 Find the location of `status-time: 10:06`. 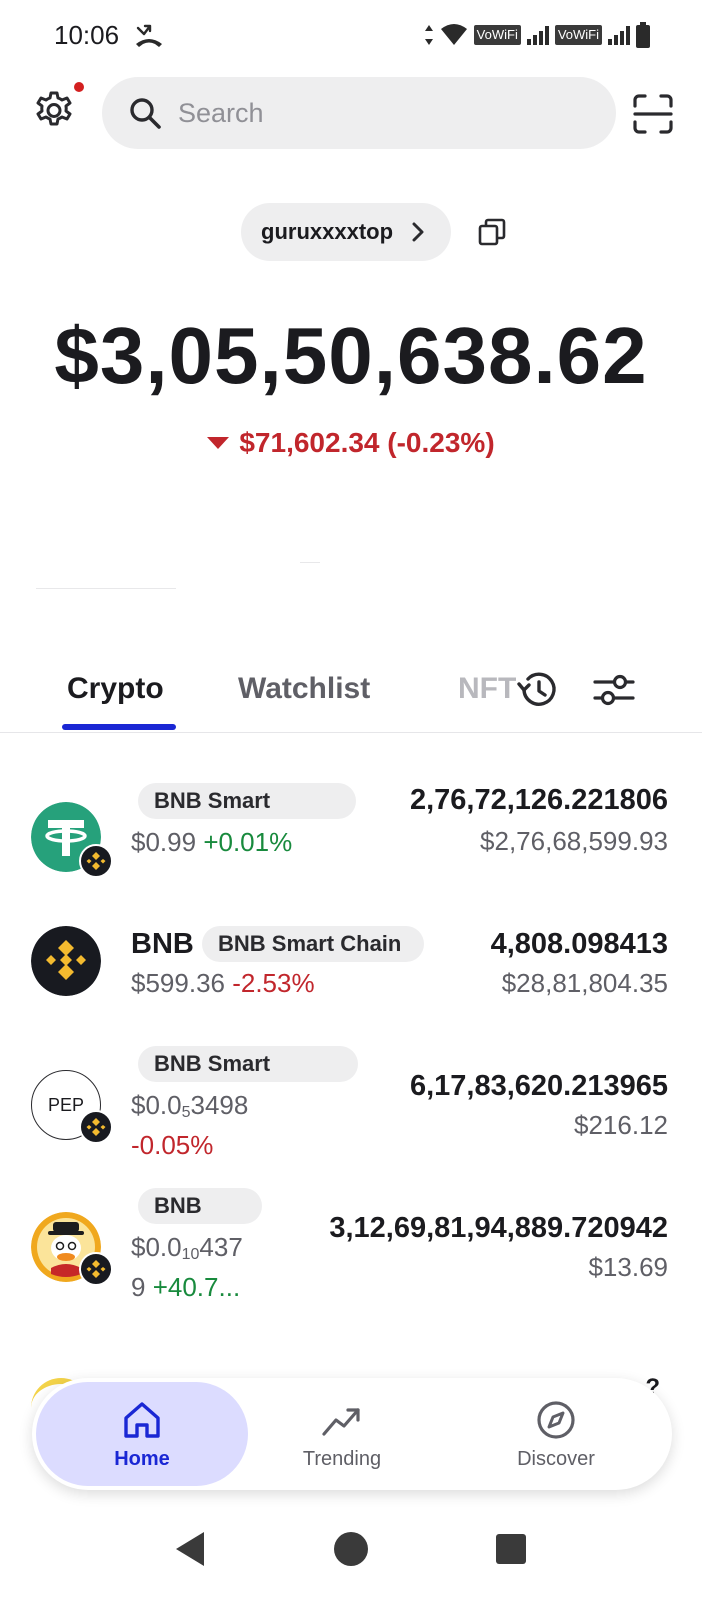

status-time: 10:06 is located at coordinates (87, 35).